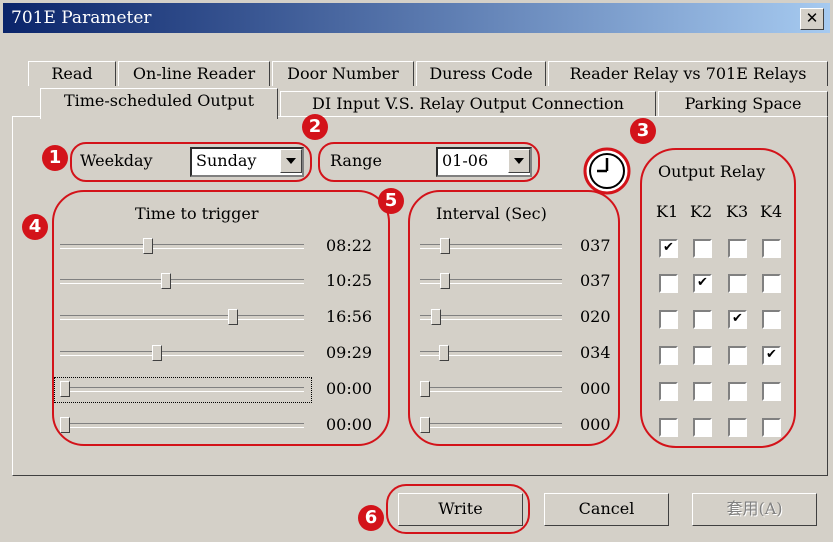  What do you see at coordinates (481, 73) in the screenshot?
I see `tab-duress-code: Duress Code` at bounding box center [481, 73].